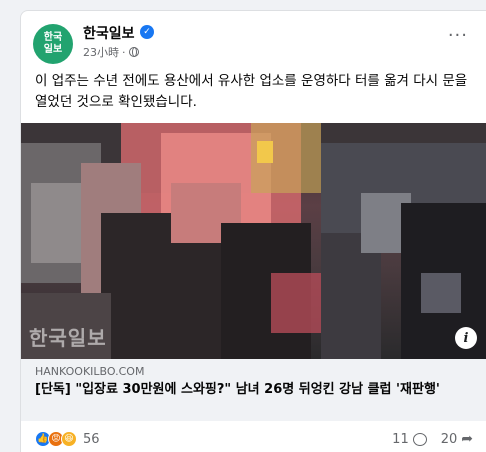 This screenshot has width=486, height=452. Describe the element at coordinates (147, 32) in the screenshot. I see `verified-badge-icon: ✓` at that location.